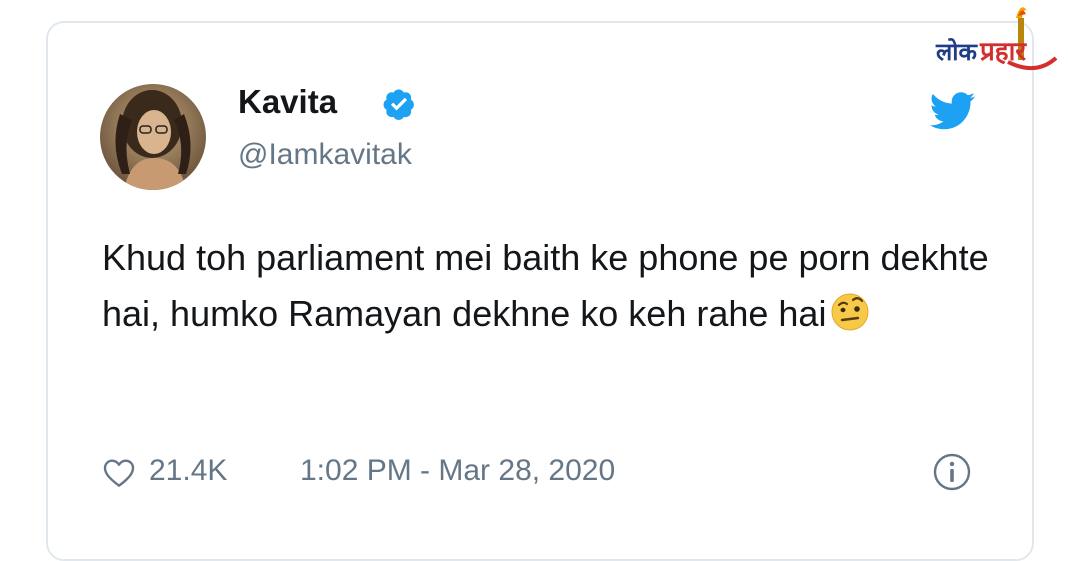  Describe the element at coordinates (1003, 52) in the screenshot. I see `svg-text: प्रहार` at that location.